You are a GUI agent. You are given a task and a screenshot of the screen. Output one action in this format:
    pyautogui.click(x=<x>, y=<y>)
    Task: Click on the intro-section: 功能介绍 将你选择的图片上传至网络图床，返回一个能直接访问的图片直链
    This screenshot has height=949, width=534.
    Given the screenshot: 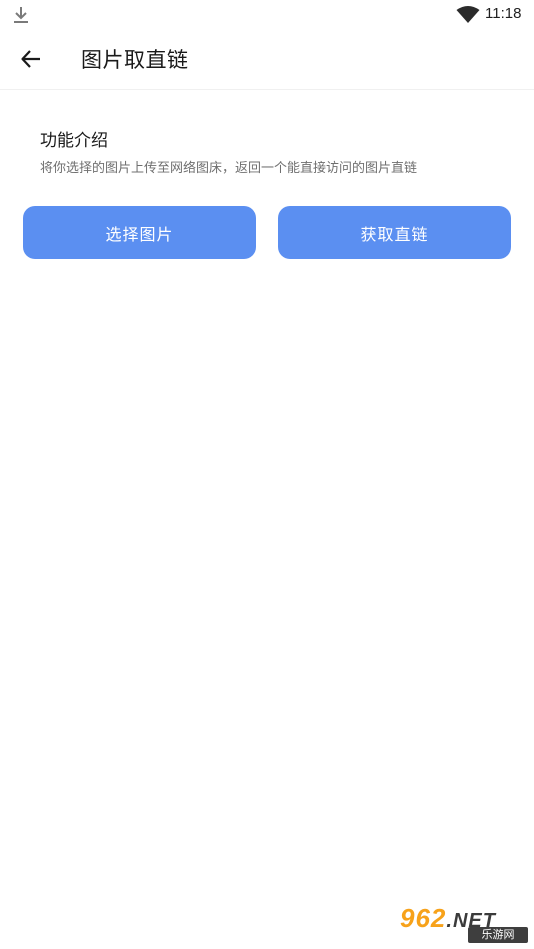 What is the action you would take?
    pyautogui.click(x=275, y=151)
    